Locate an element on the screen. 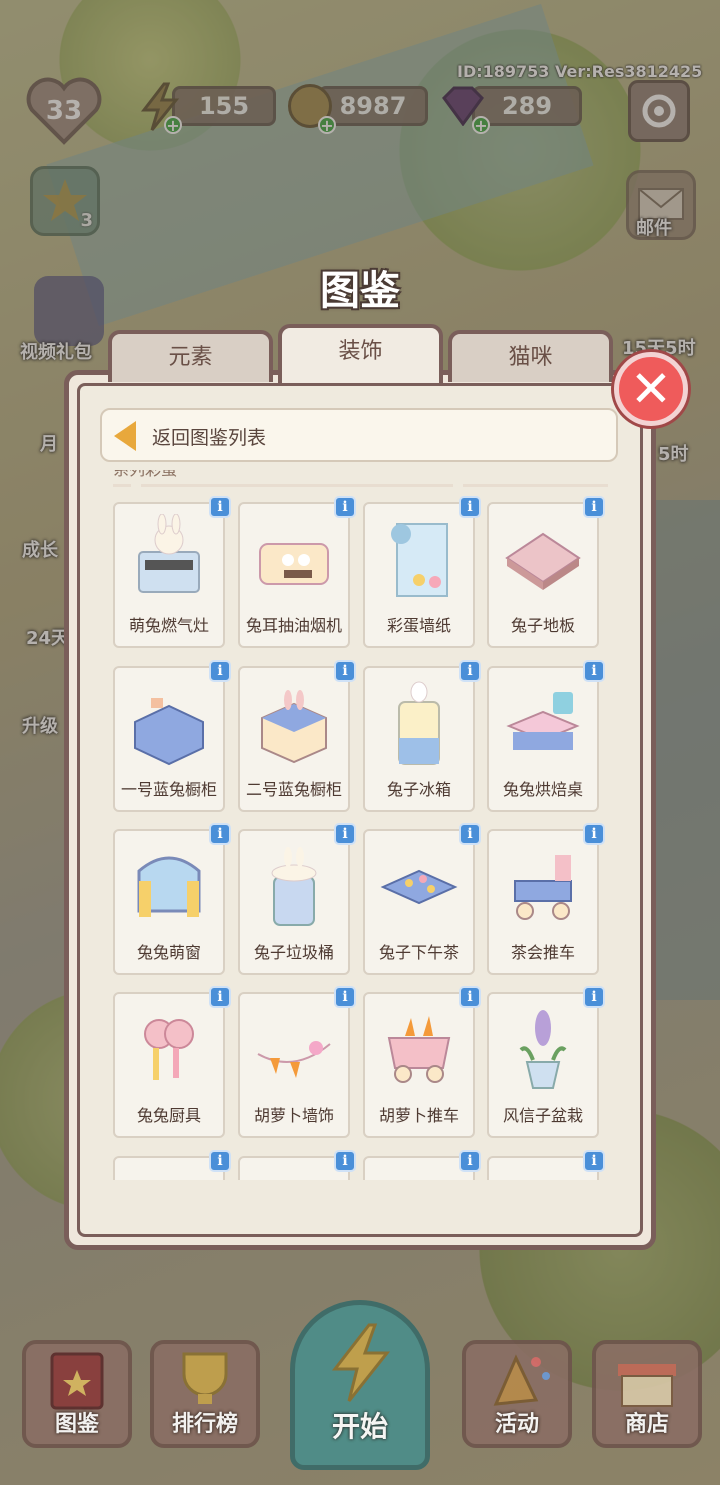 This screenshot has width=720, height=1485. section-header-partial: 系列彩蛋 is located at coordinates (363, 481).